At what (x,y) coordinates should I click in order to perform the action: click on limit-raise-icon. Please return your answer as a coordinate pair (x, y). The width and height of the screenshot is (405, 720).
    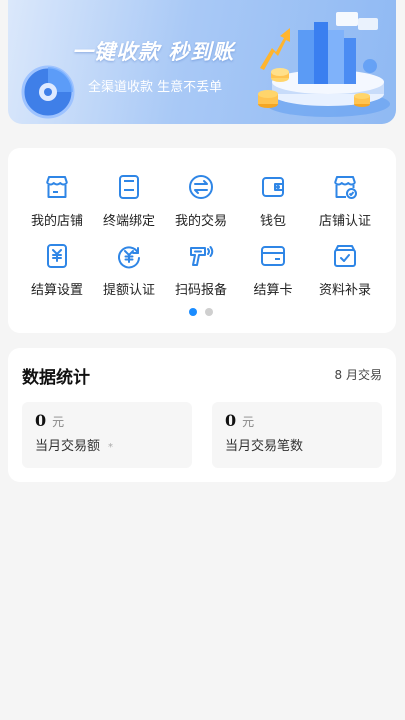
    Looking at the image, I should click on (129, 257).